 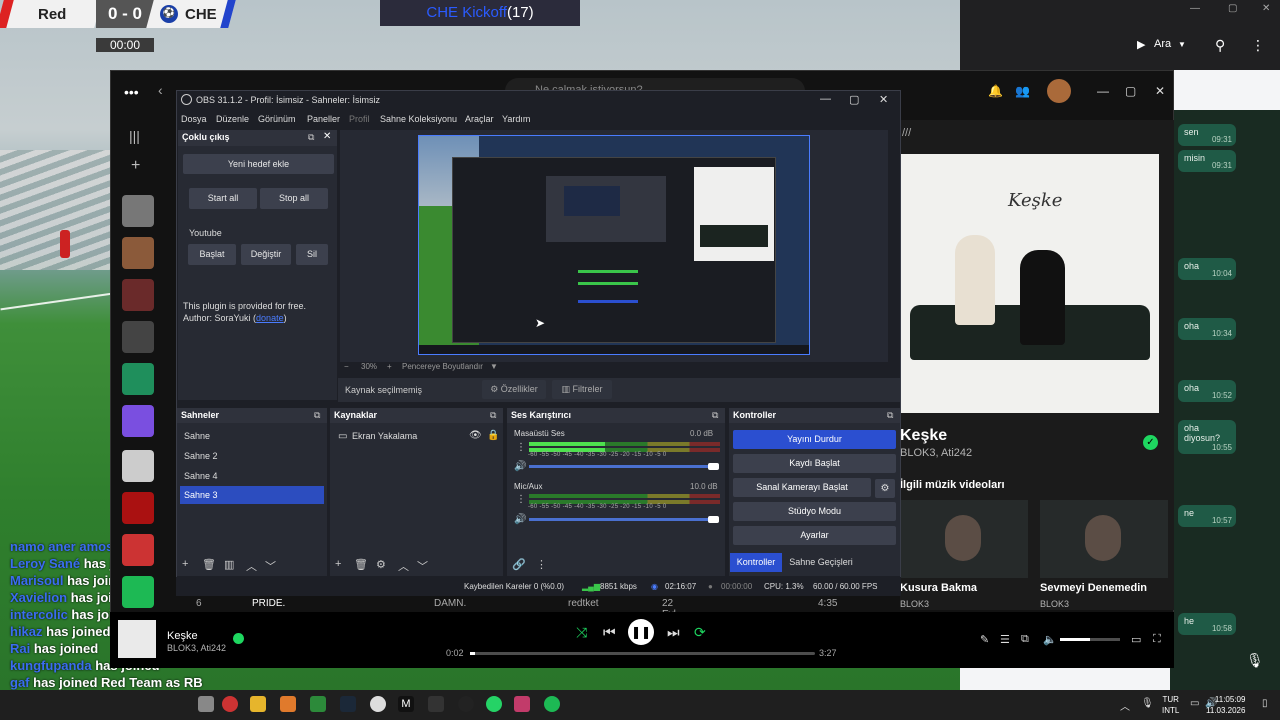 I want to click on menu-view: Görünüm, so click(x=277, y=119).